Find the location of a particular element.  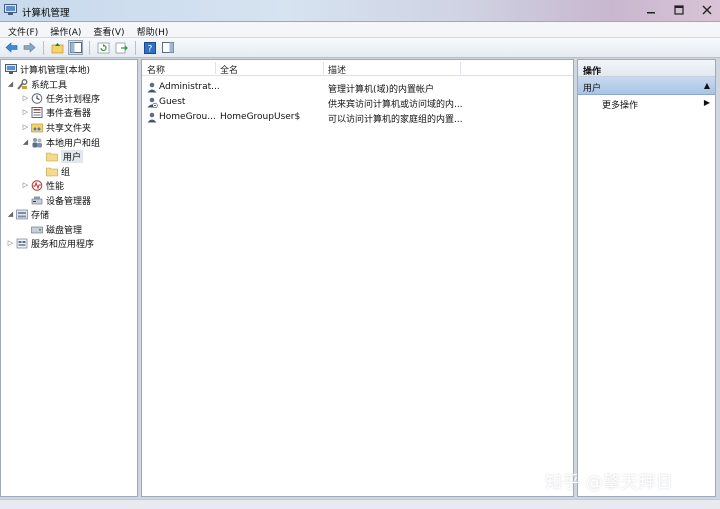

list-header: 名称 全名 描述 is located at coordinates (357, 68).